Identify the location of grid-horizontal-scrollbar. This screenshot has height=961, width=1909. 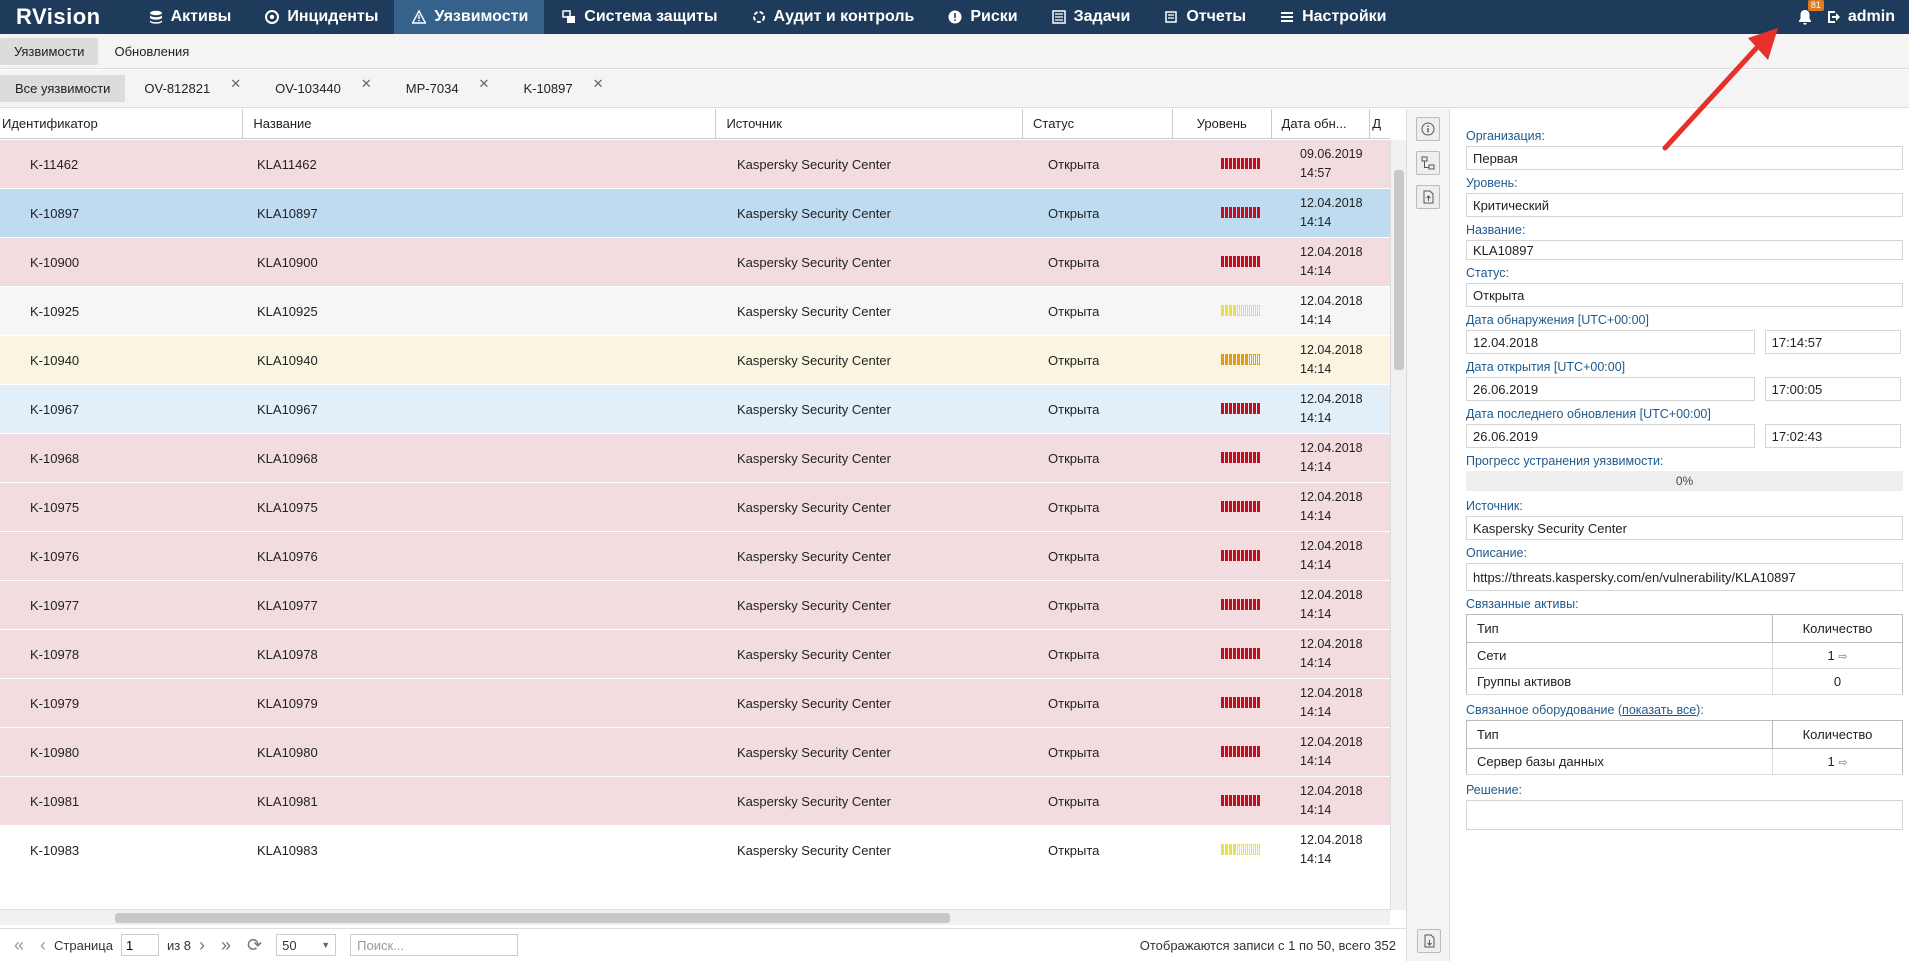
(695, 917).